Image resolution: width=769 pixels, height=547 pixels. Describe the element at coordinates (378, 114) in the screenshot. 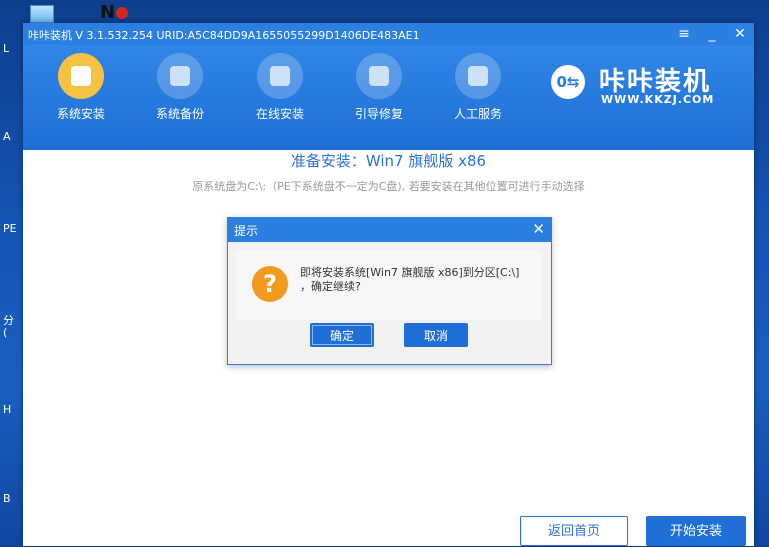

I see `tab-label: 引导修复` at that location.